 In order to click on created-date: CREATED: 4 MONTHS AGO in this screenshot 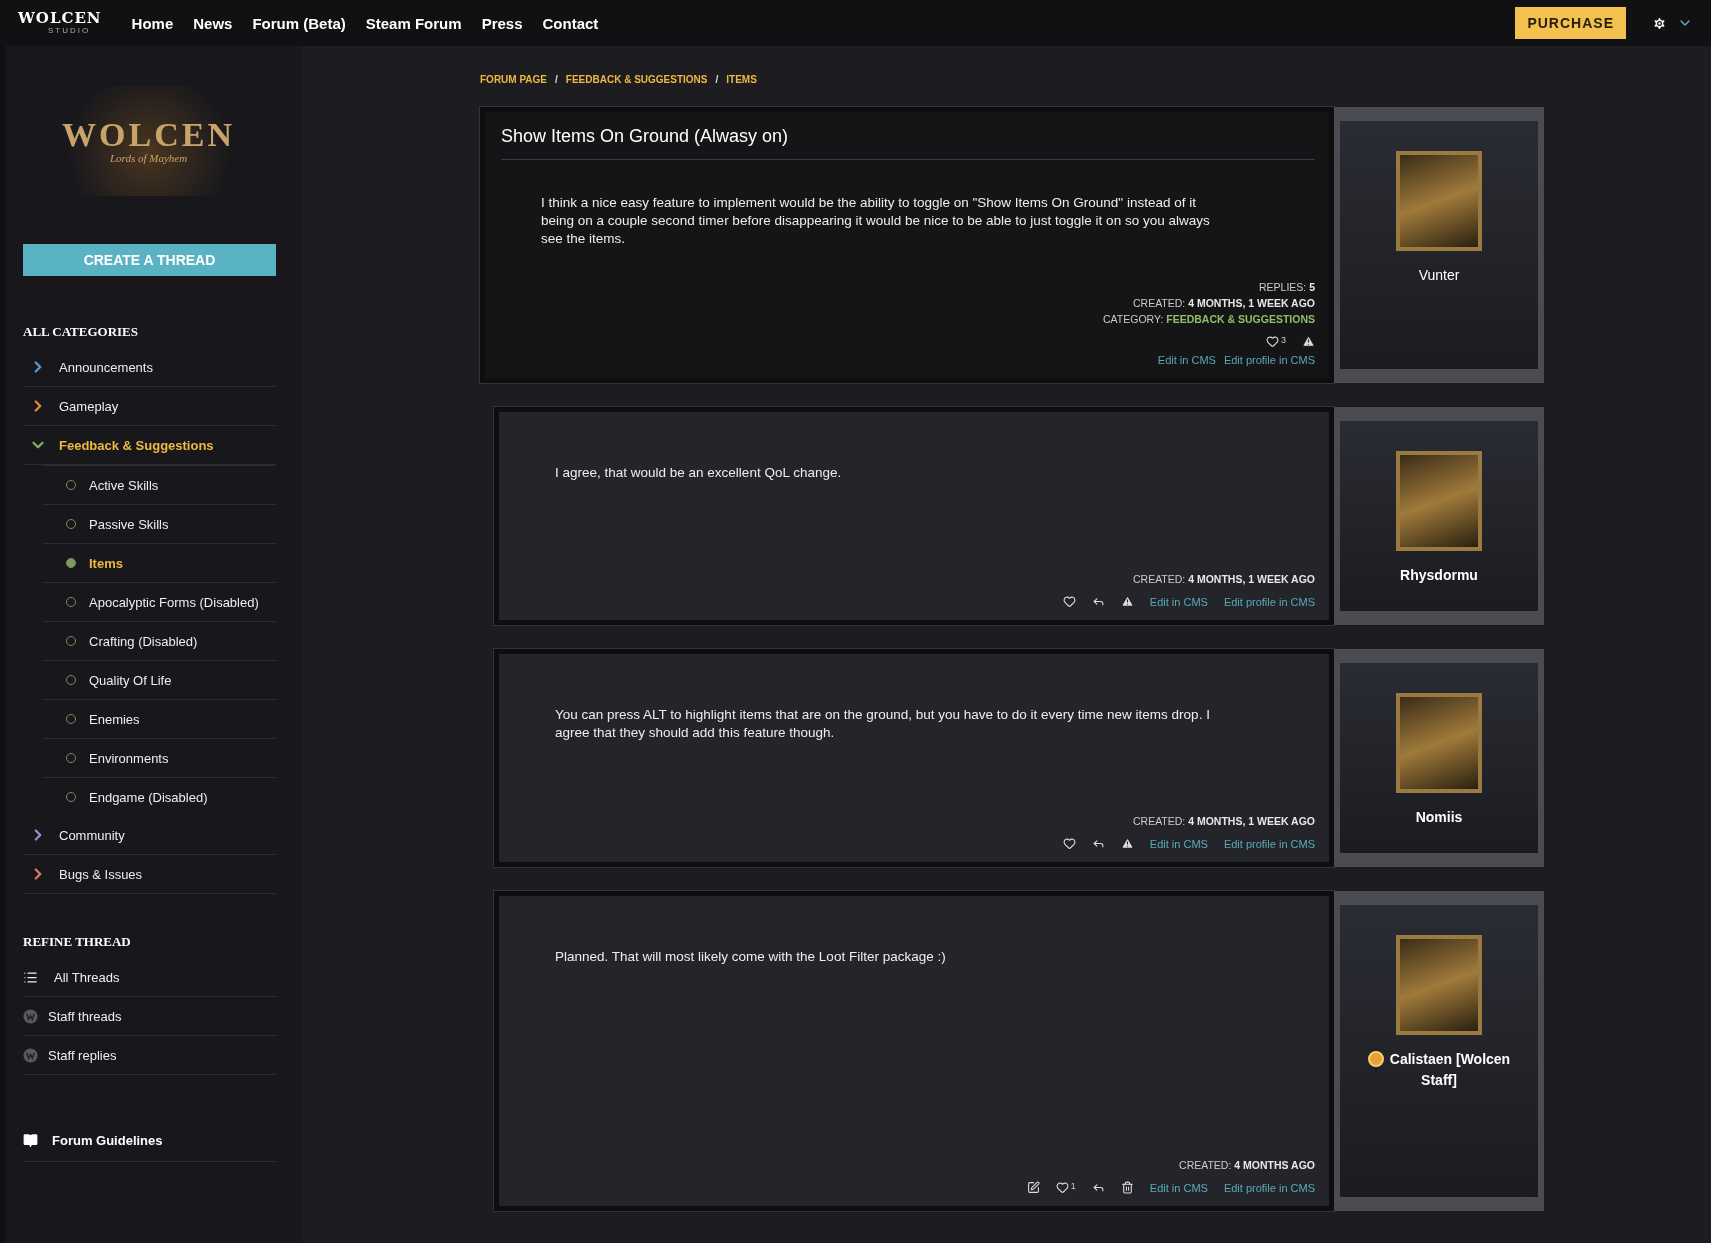, I will do `click(1247, 1165)`.